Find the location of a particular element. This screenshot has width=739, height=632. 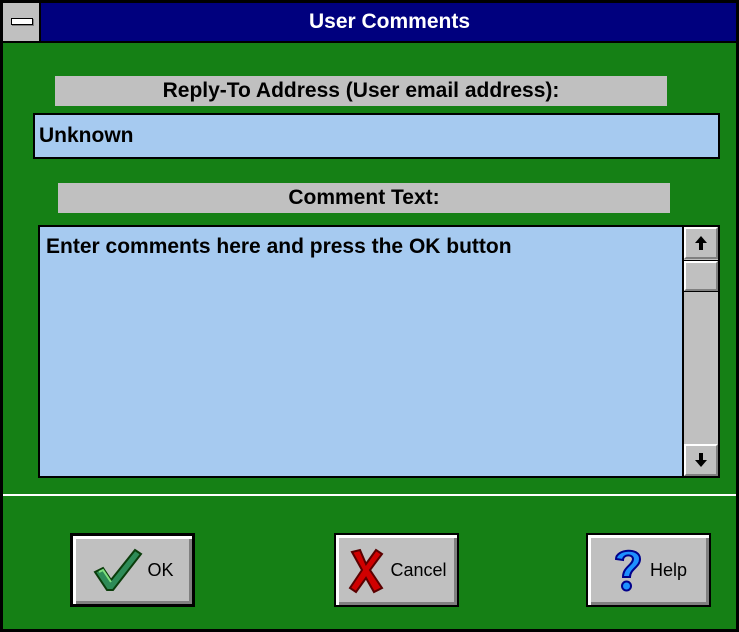

reply-to-label: Reply-To Address (User email address): is located at coordinates (361, 91).